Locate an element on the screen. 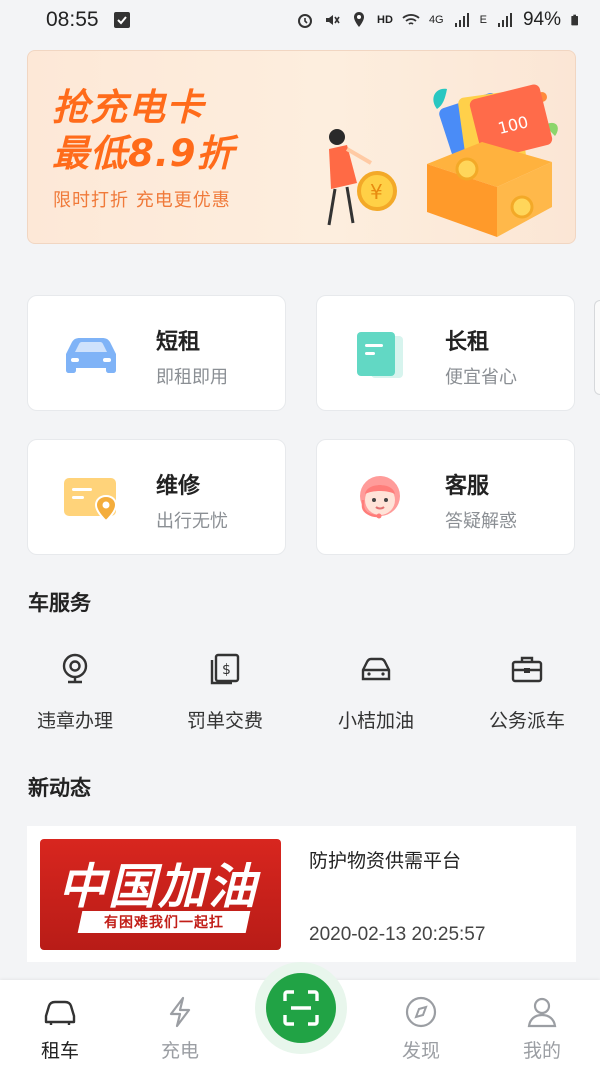 The height and width of the screenshot is (1067, 600). banner-coin-yen: ¥ is located at coordinates (376, 192).